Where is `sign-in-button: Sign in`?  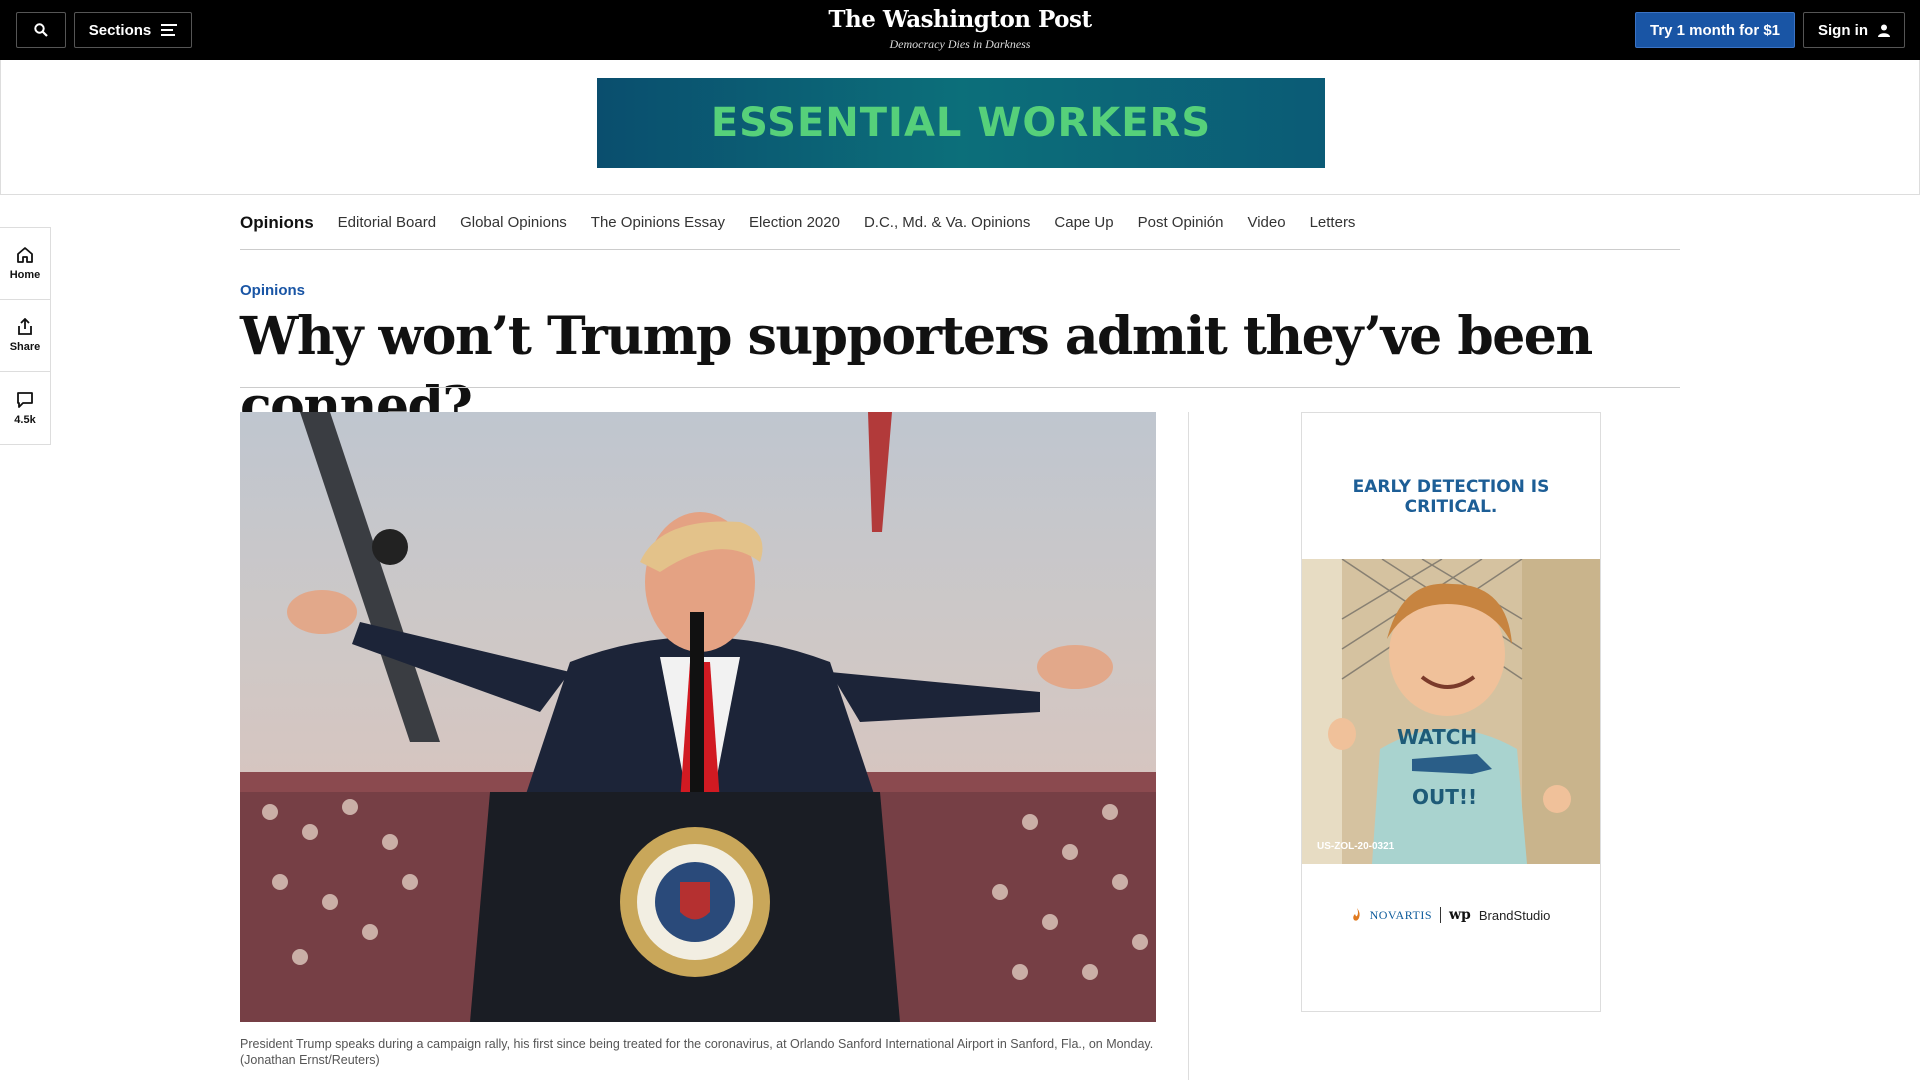
sign-in-button: Sign in is located at coordinates (1854, 30).